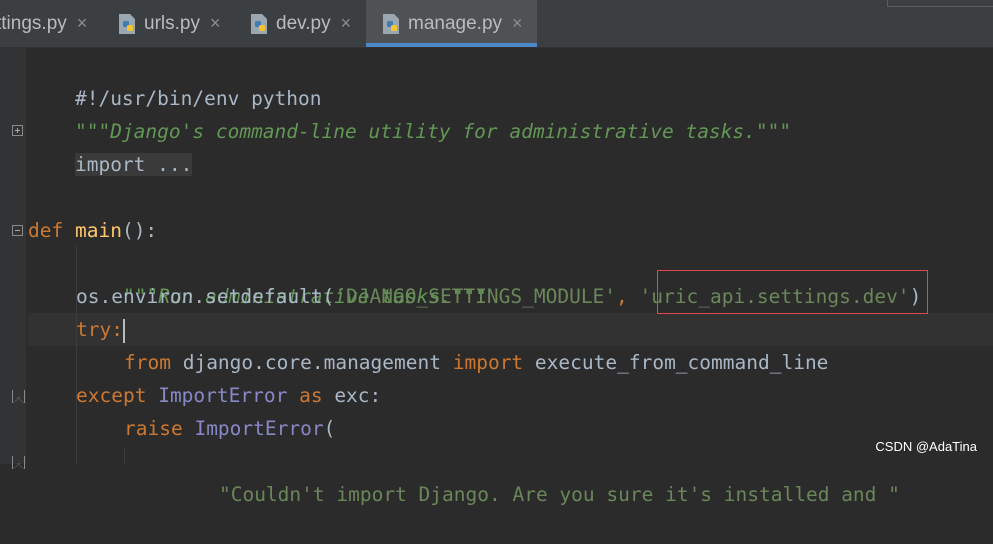 Image resolution: width=993 pixels, height=544 pixels. Describe the element at coordinates (13, 258) in the screenshot. I see `editor-gutter` at that location.